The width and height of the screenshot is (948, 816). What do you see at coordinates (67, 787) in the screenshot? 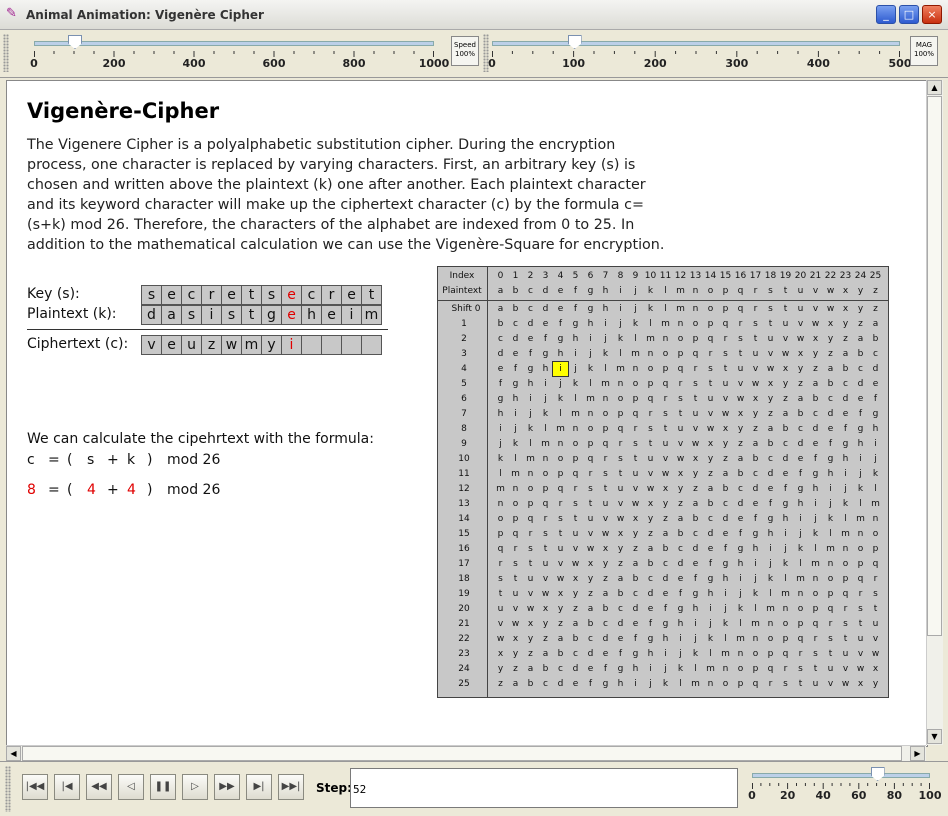
I see `previous-keyframe-button: |◀` at bounding box center [67, 787].